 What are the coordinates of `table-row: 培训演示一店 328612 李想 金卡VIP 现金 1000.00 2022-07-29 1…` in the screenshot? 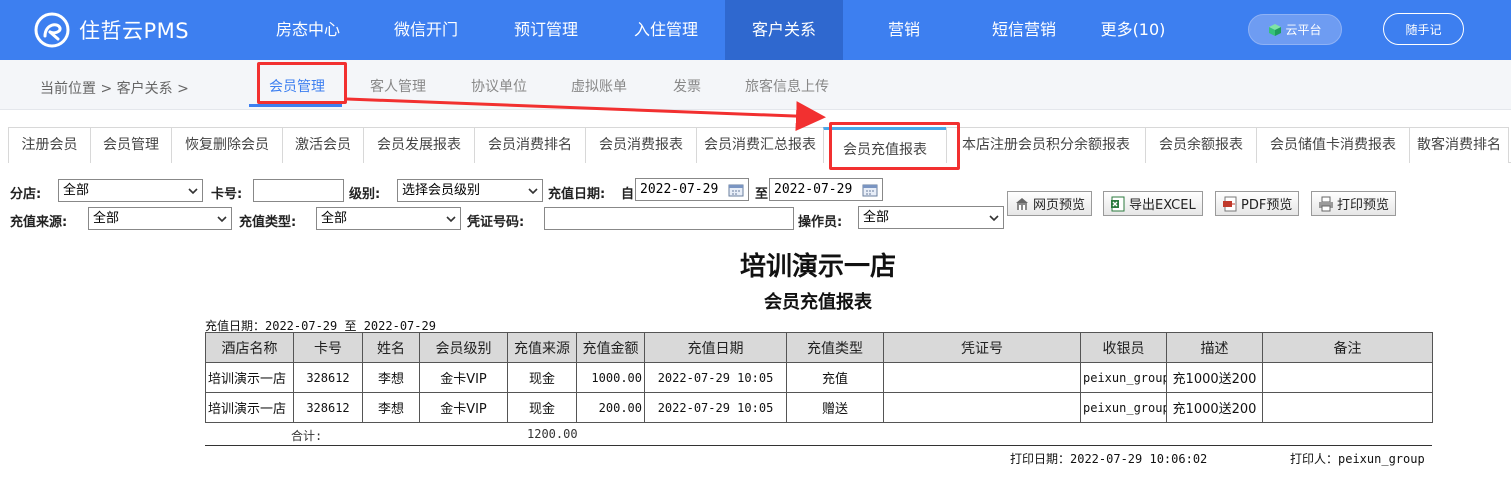 It's located at (819, 377).